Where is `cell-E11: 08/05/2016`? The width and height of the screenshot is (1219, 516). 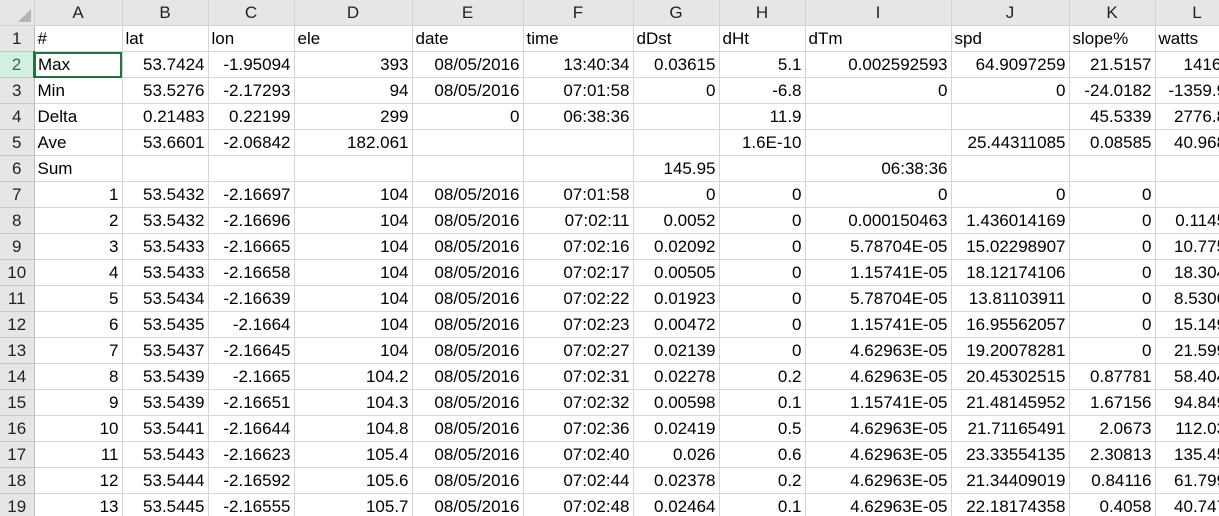
cell-E11: 08/05/2016 is located at coordinates (468, 298).